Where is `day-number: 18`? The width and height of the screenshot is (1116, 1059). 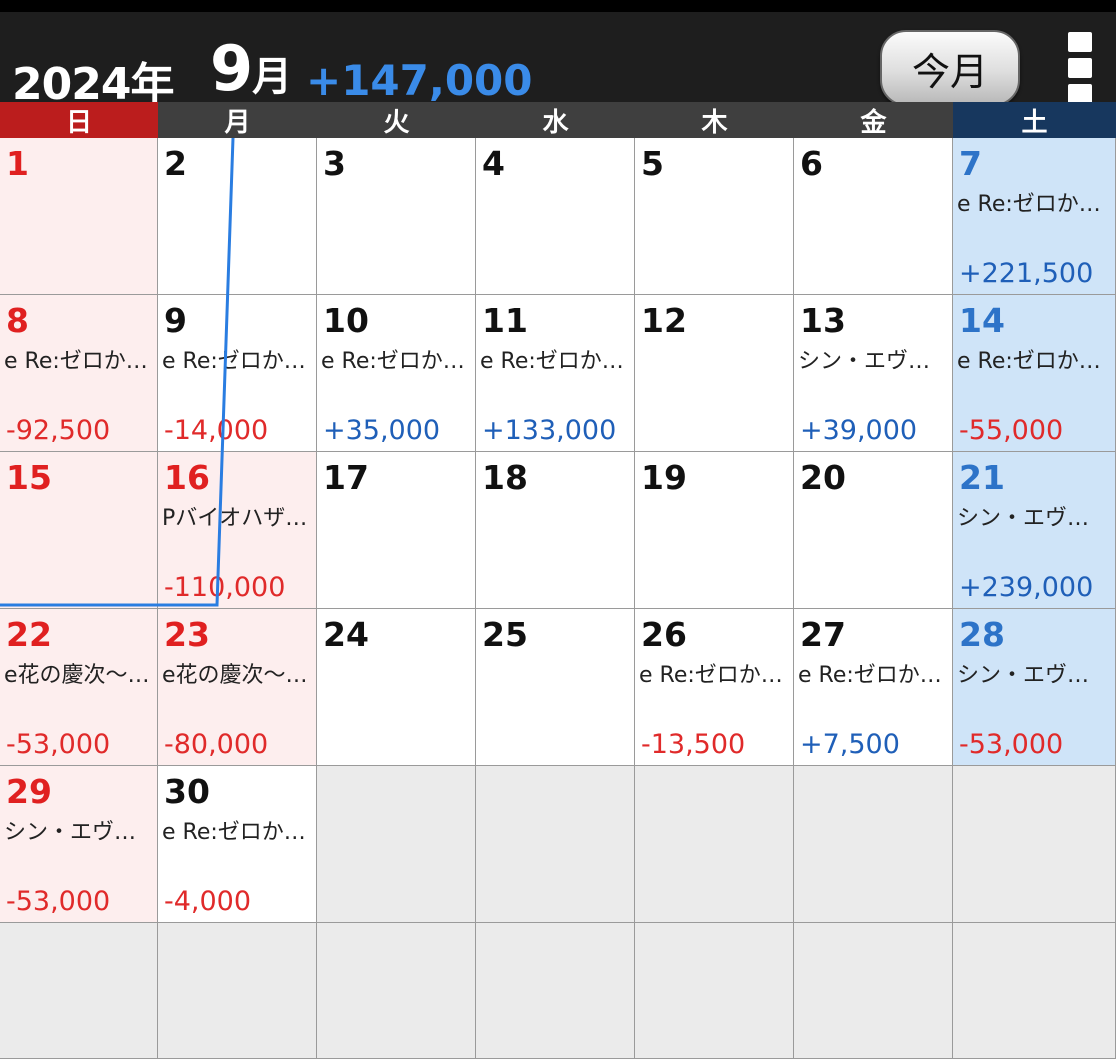 day-number: 18 is located at coordinates (505, 477).